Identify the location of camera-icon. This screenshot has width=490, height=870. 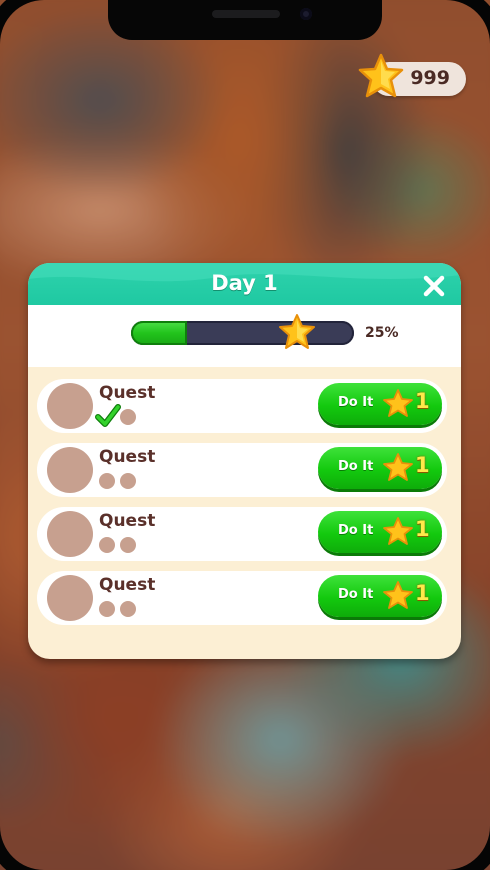
(306, 14).